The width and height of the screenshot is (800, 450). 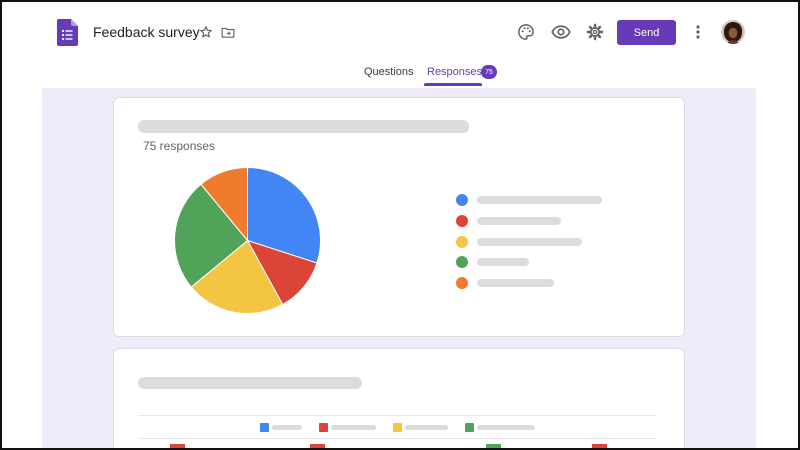 What do you see at coordinates (733, 32) in the screenshot?
I see `avatar` at bounding box center [733, 32].